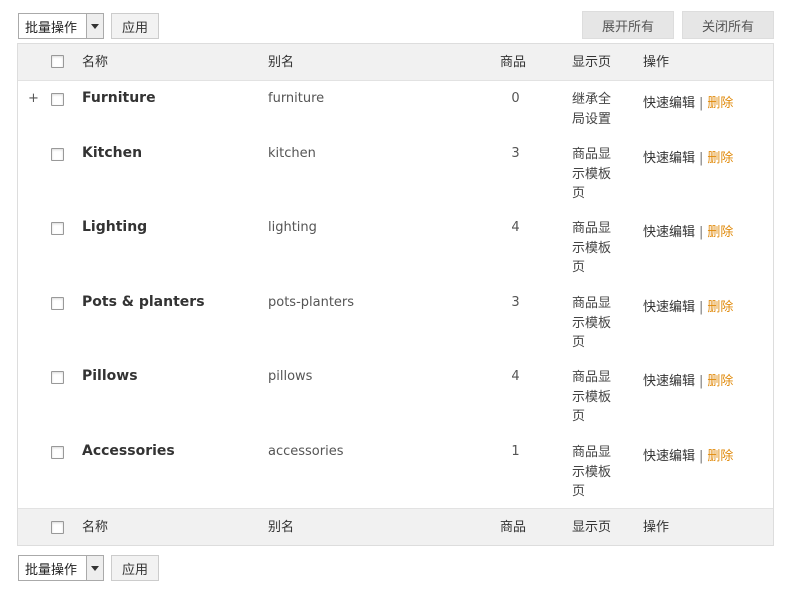 This screenshot has width=787, height=593. What do you see at coordinates (592, 527) in the screenshot?
I see `column-footer-display: 显示页` at bounding box center [592, 527].